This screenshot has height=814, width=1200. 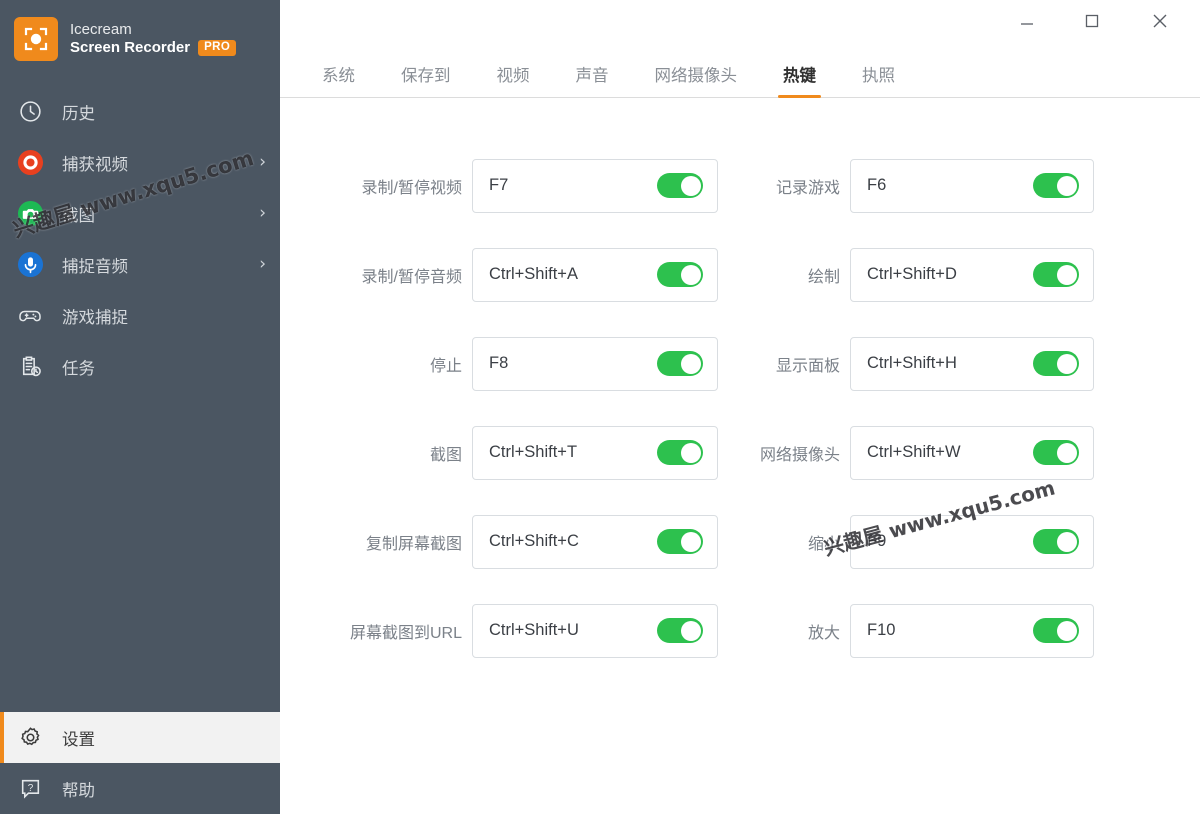 What do you see at coordinates (140, 111) in the screenshot?
I see `sidebar-item-history: 历史` at bounding box center [140, 111].